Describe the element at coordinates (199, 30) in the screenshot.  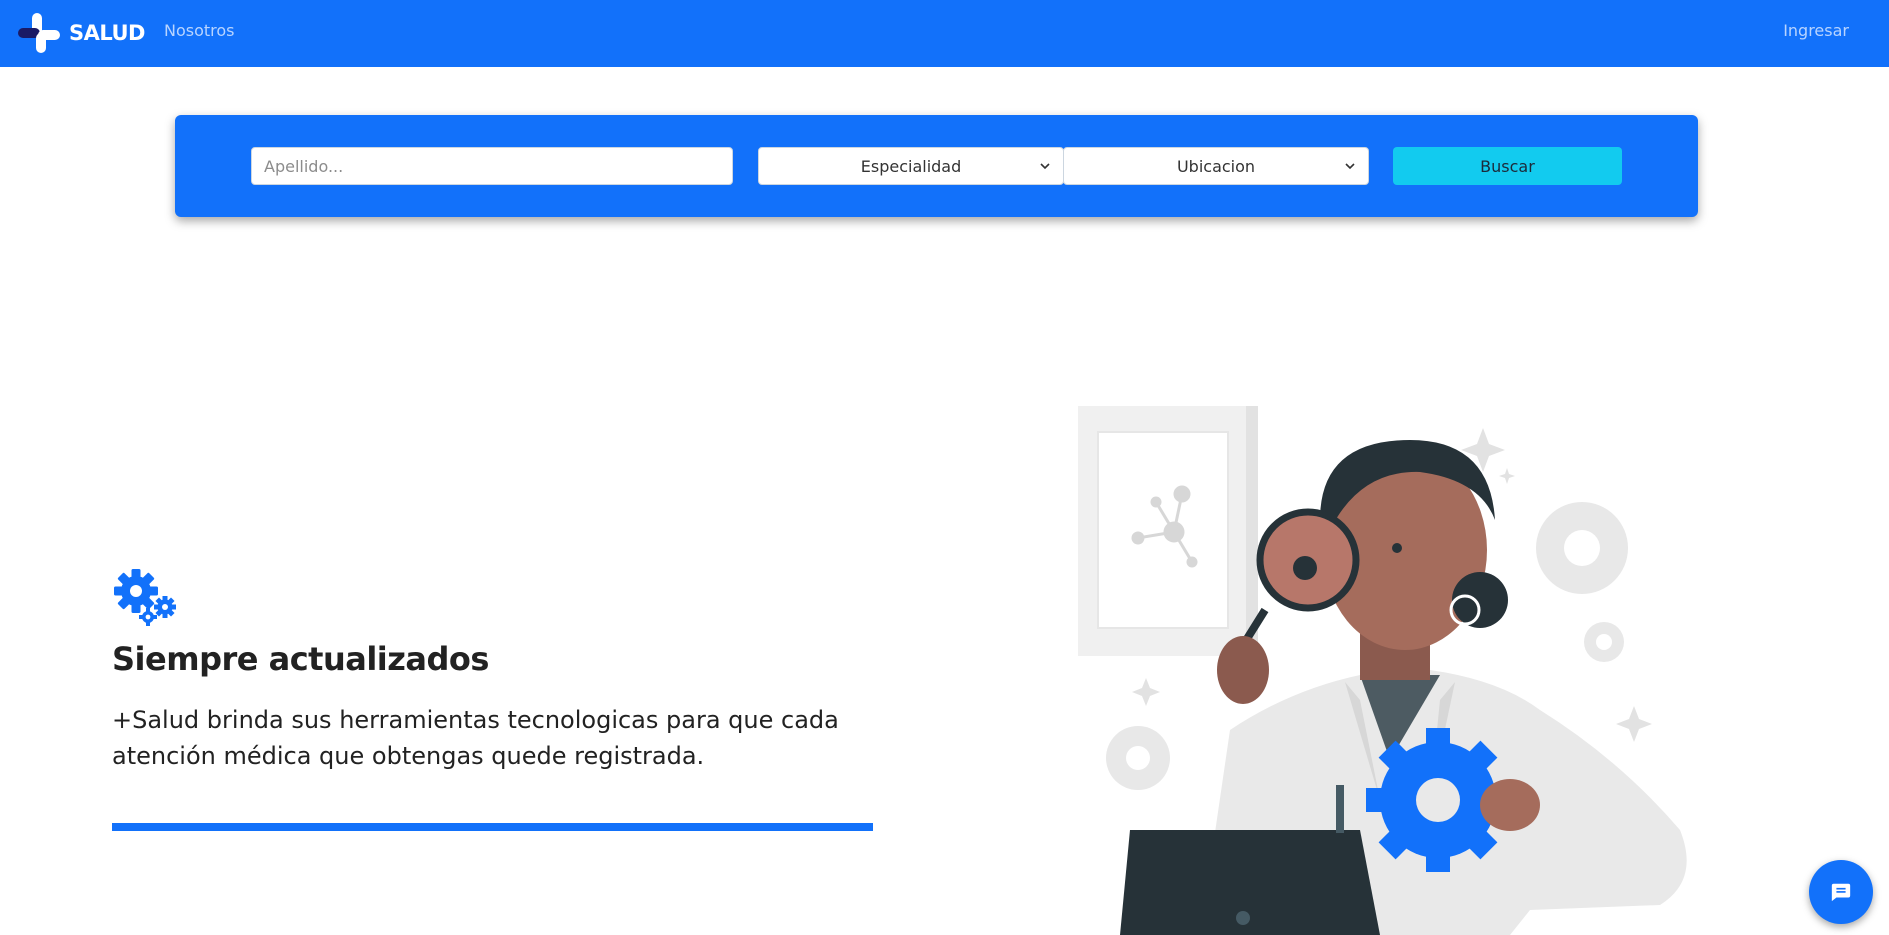
I see `nav-link-nosotros: Nosotros` at that location.